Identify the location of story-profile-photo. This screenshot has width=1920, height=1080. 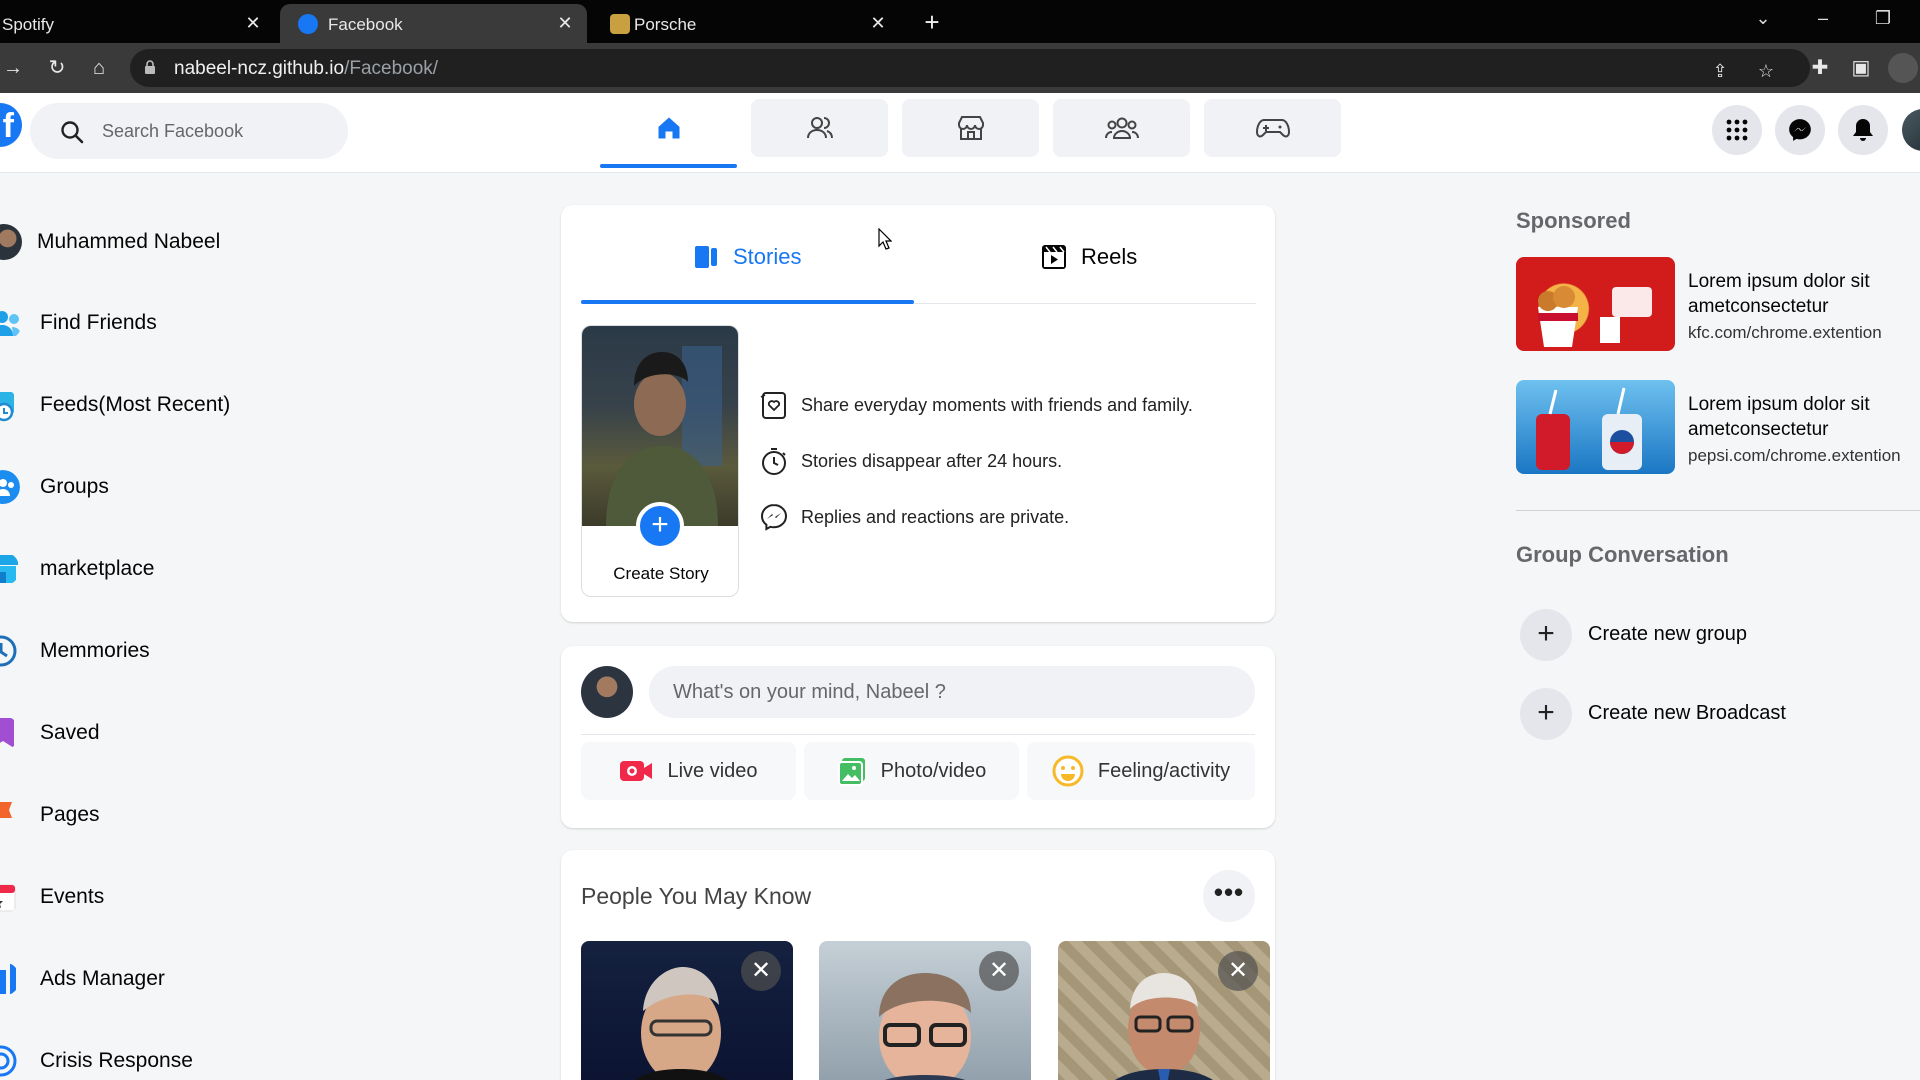
(660, 426).